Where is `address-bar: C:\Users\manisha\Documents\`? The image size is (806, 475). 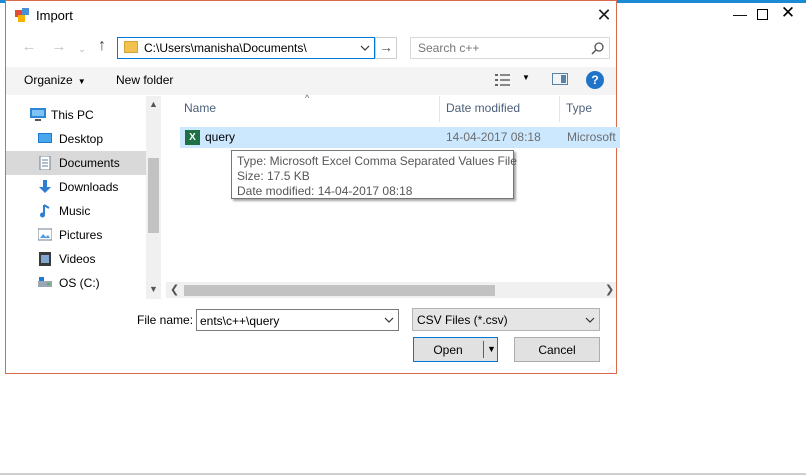 address-bar: C:\Users\manisha\Documents\ is located at coordinates (246, 48).